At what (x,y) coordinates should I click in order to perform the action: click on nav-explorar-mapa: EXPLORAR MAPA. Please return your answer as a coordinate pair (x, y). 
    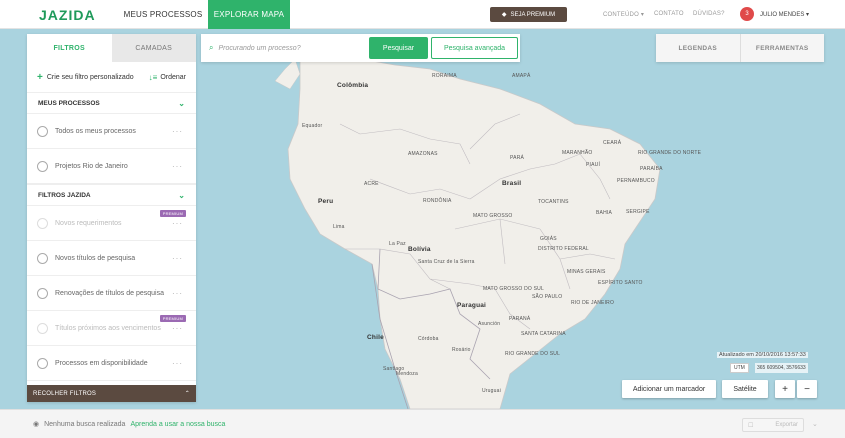
    Looking at the image, I should click on (249, 14).